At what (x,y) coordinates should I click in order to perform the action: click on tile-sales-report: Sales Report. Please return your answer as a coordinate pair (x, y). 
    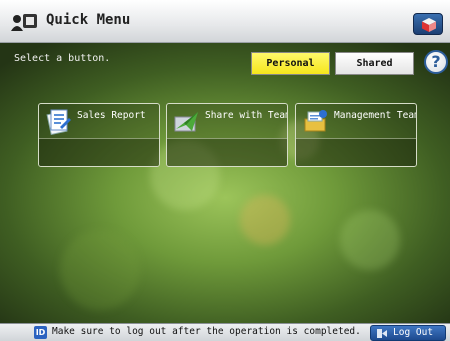
    Looking at the image, I should click on (99, 135).